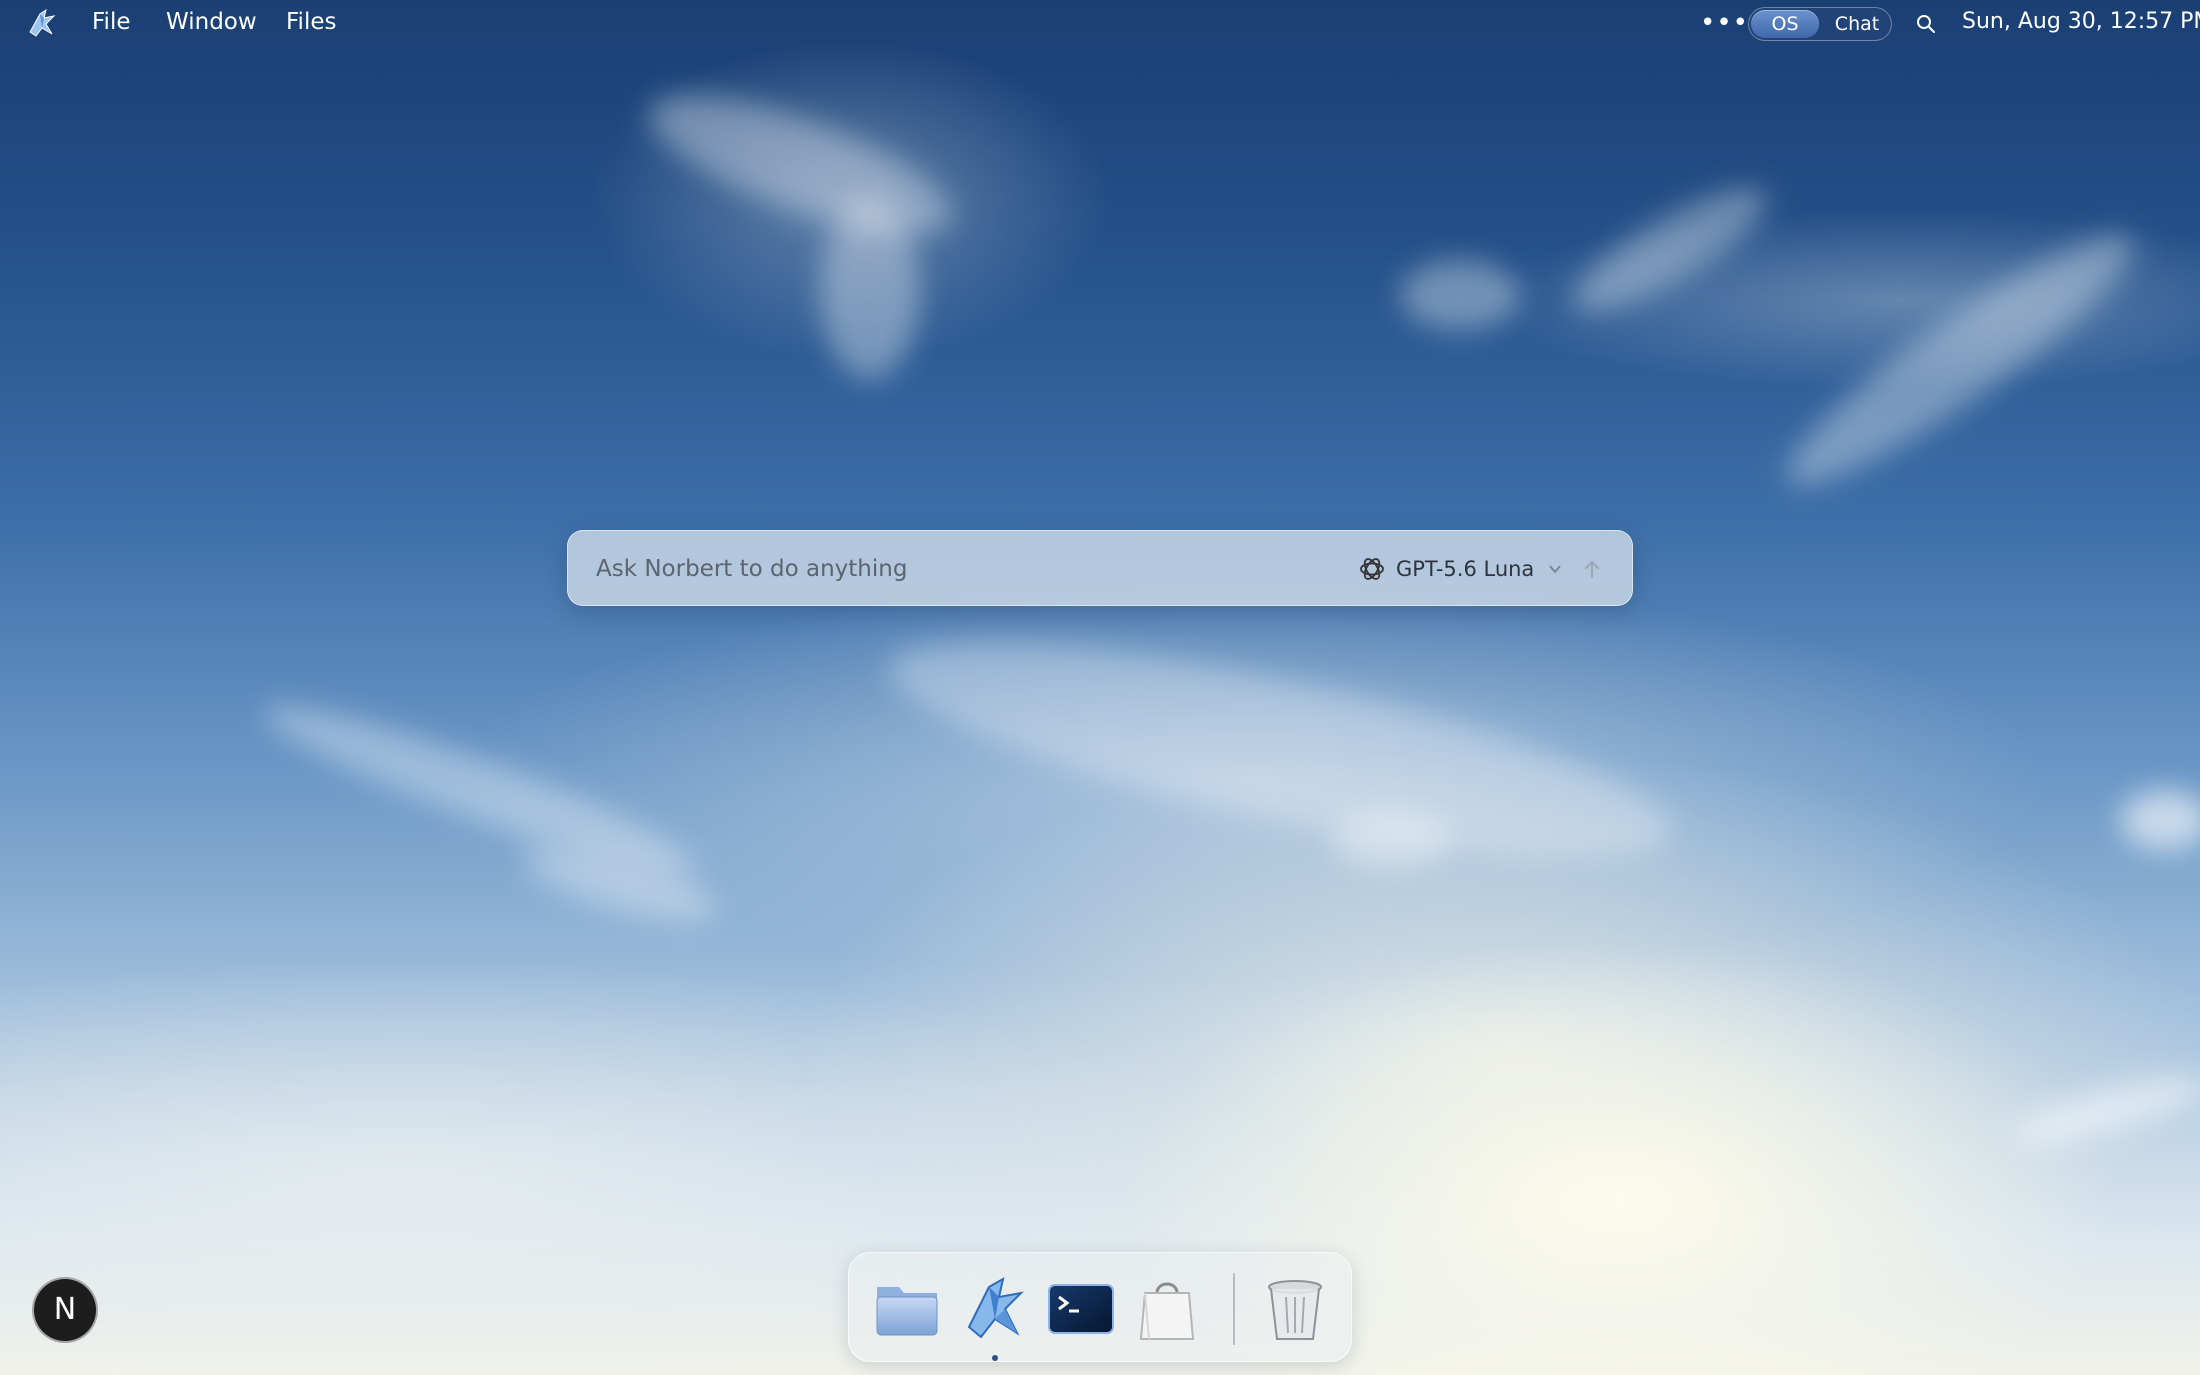  I want to click on model-label: GPT-5.6 Luna, so click(1465, 569).